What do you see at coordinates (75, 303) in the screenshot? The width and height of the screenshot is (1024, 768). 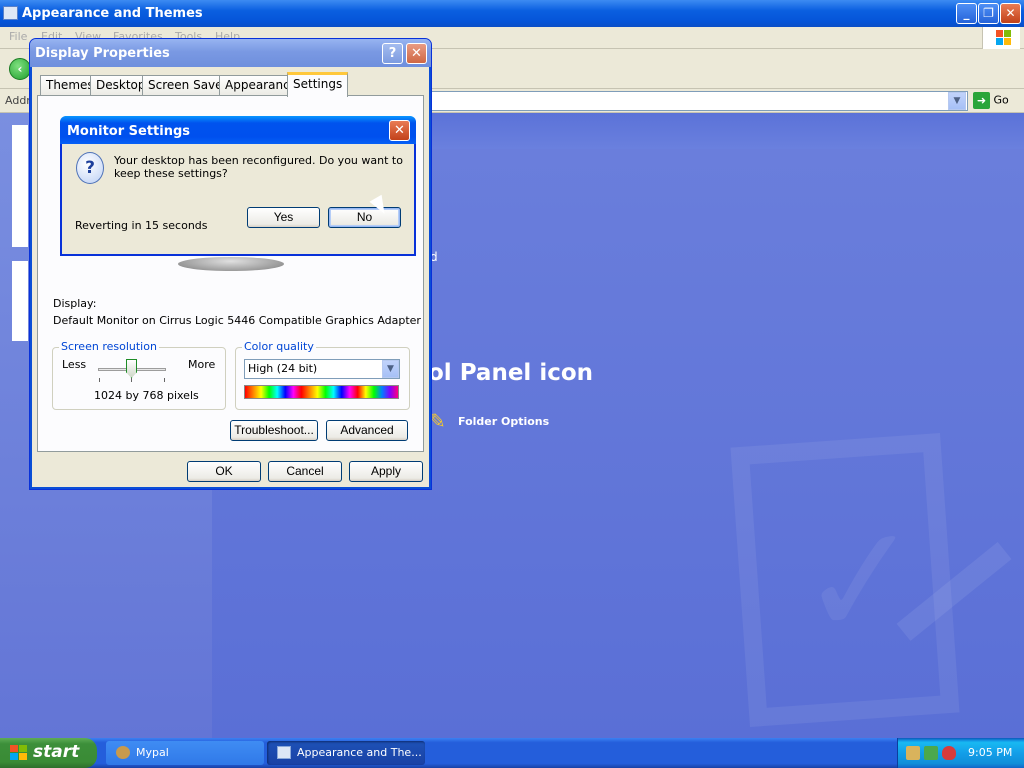 I see `display-label: Display:` at bounding box center [75, 303].